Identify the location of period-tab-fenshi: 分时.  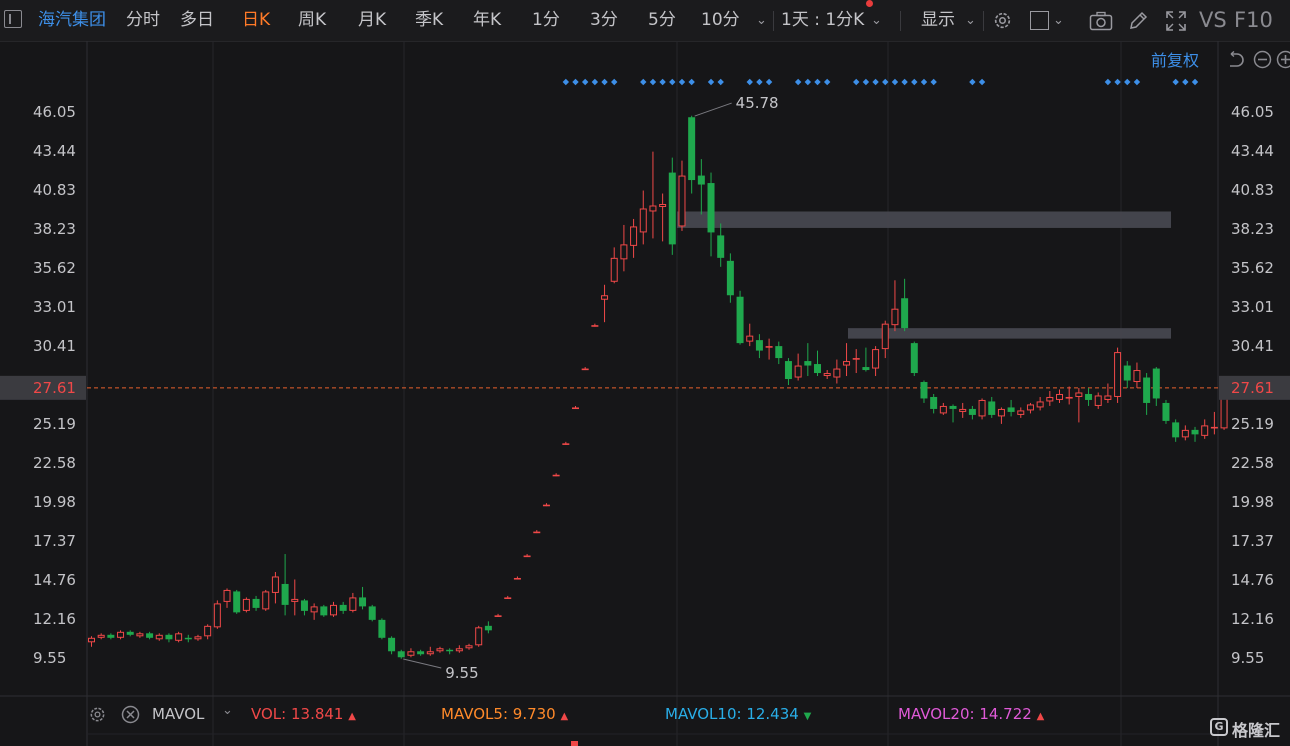
(143, 20).